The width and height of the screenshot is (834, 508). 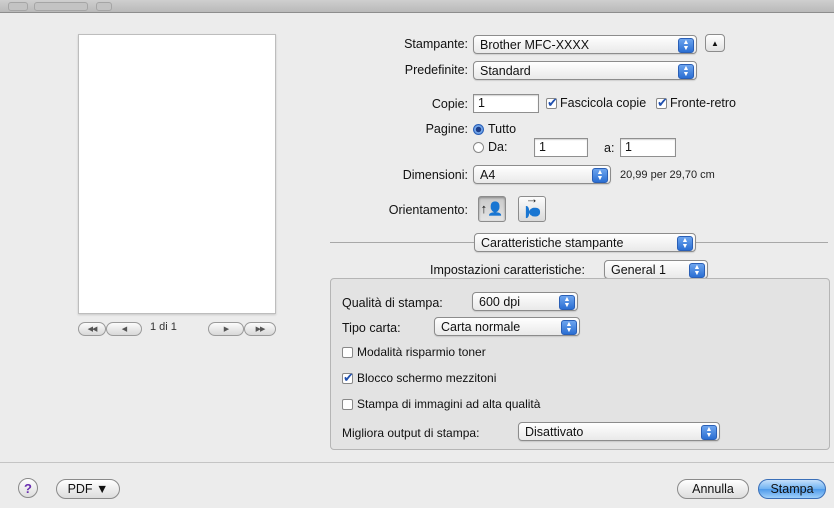 I want to click on last-page-icon: ▶▶, so click(x=260, y=329).